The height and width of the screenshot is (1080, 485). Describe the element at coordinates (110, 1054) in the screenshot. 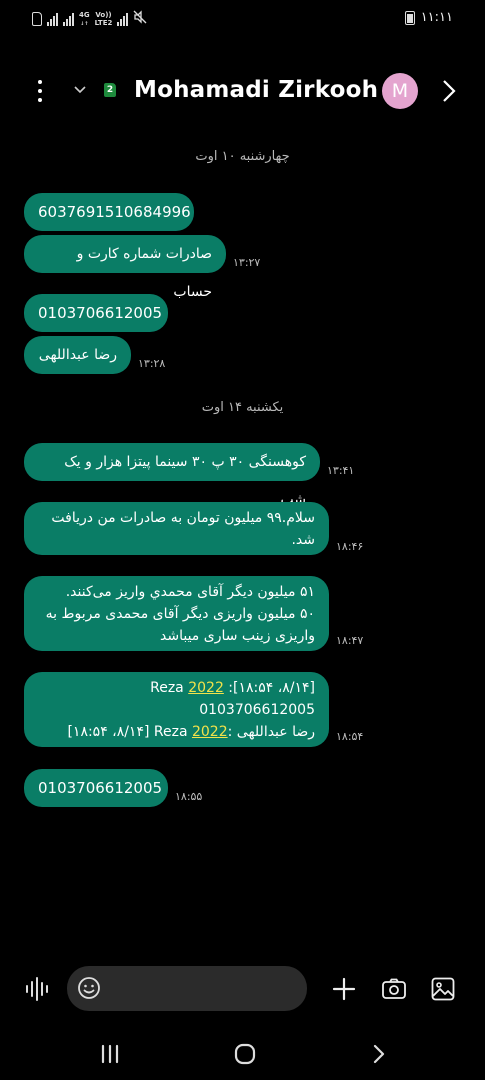

I see `recent-apps-icon` at that location.